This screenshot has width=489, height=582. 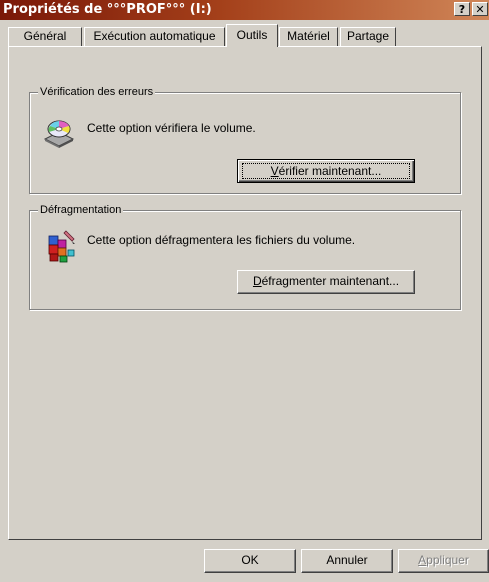 I want to click on cancel-button: Annuler, so click(x=347, y=561).